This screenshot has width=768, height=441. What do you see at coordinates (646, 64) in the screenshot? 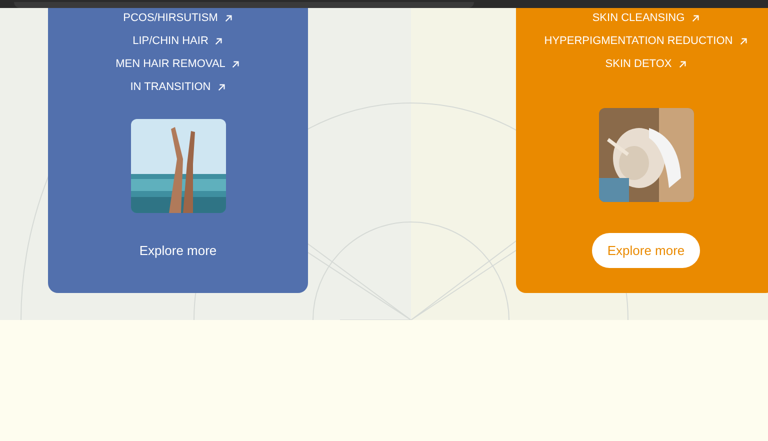
I see `service-link: SKIN DETOX` at bounding box center [646, 64].